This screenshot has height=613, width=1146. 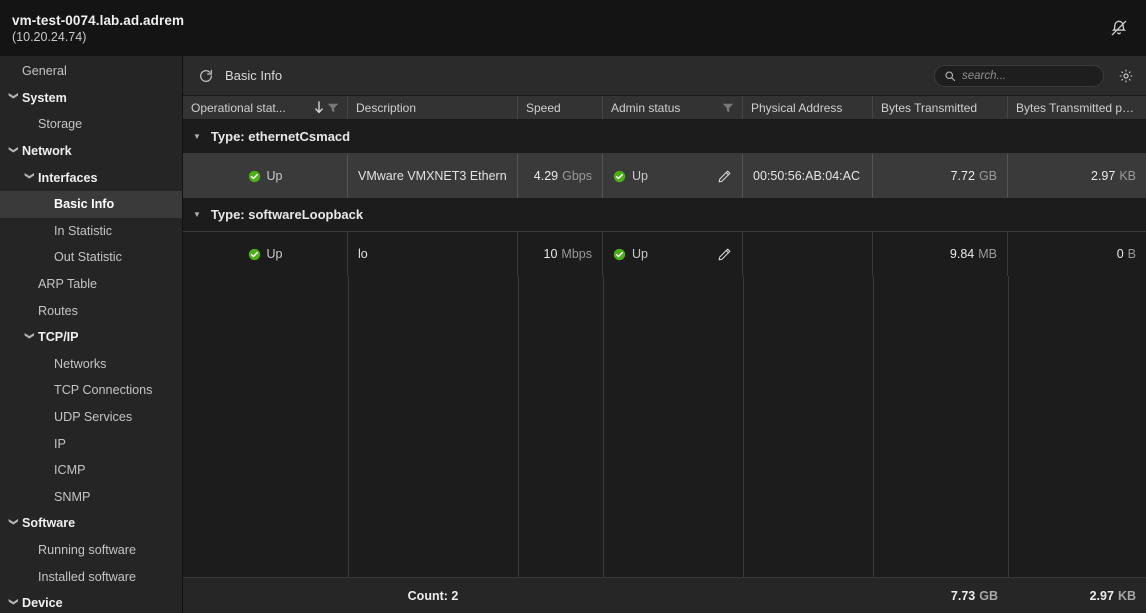 I want to click on sidebar-item-label: System, so click(x=44, y=97).